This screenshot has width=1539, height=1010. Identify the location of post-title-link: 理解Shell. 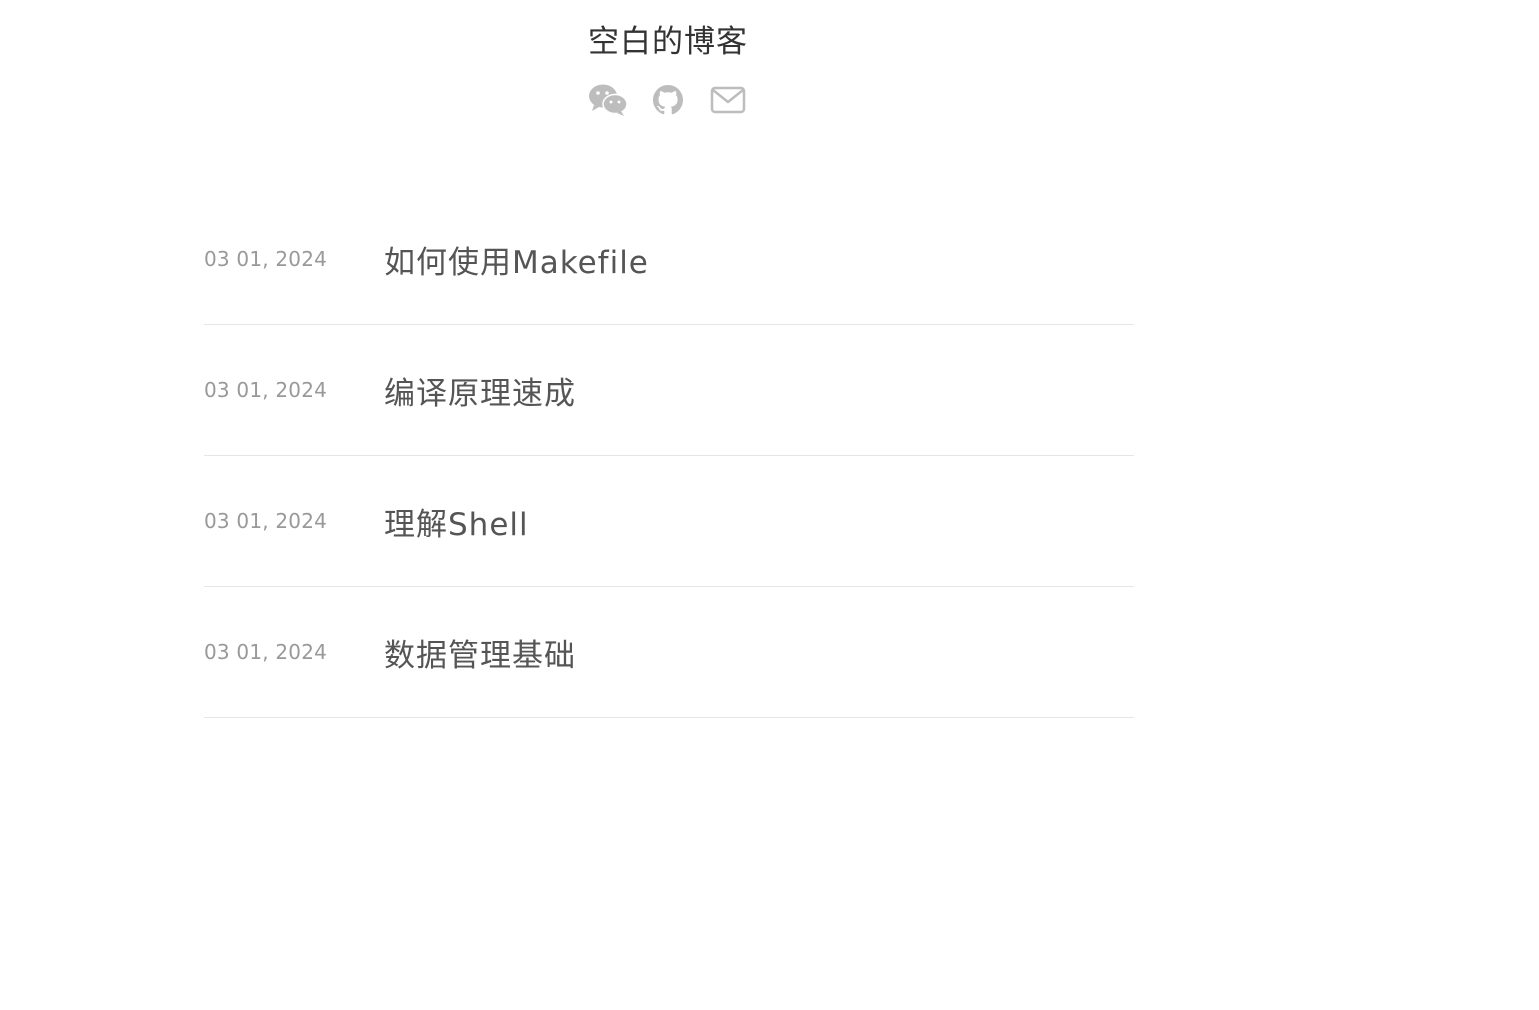
(456, 521).